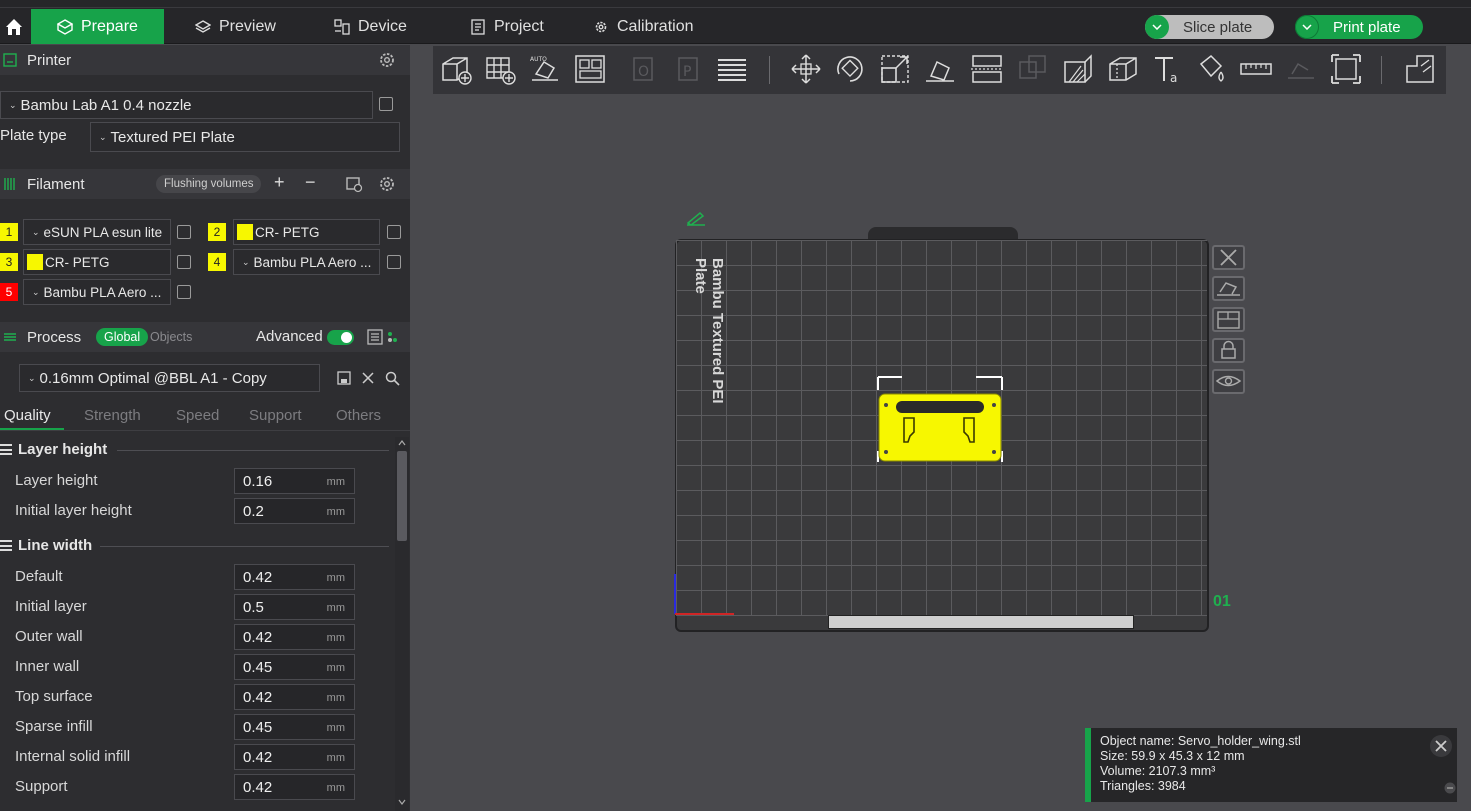 The height and width of the screenshot is (811, 1471). What do you see at coordinates (850, 69) in the screenshot?
I see `rotate-icon` at bounding box center [850, 69].